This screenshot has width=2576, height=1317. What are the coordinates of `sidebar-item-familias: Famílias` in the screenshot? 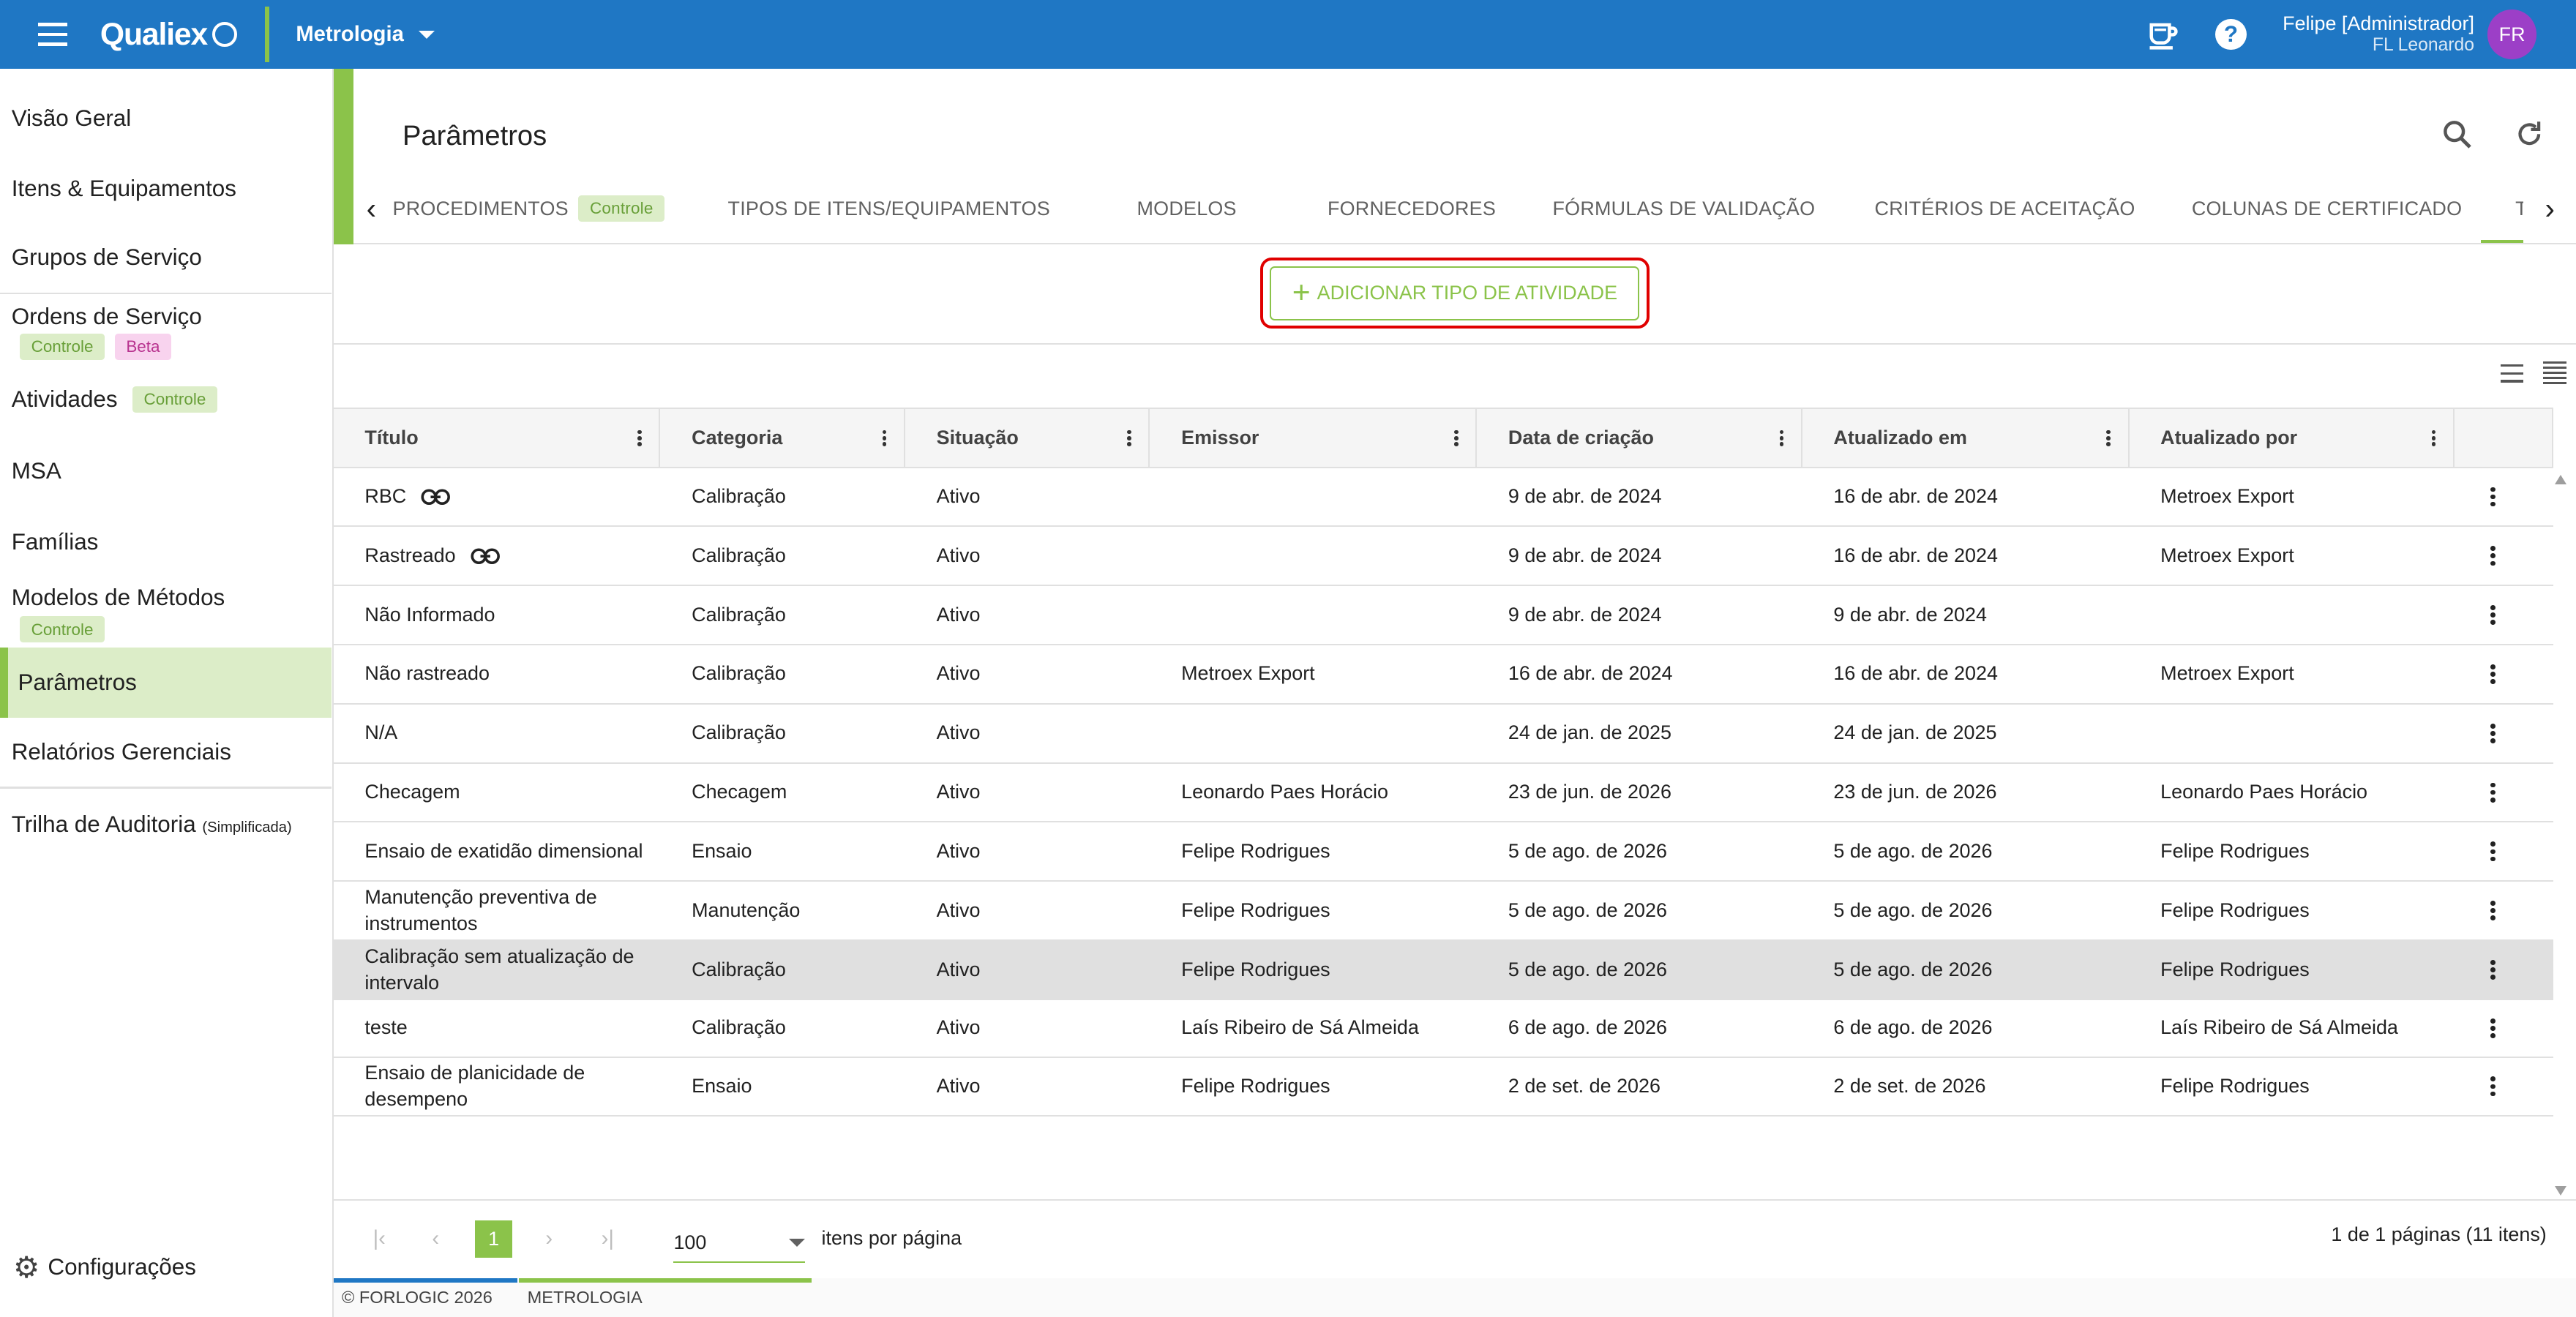 It's located at (166, 542).